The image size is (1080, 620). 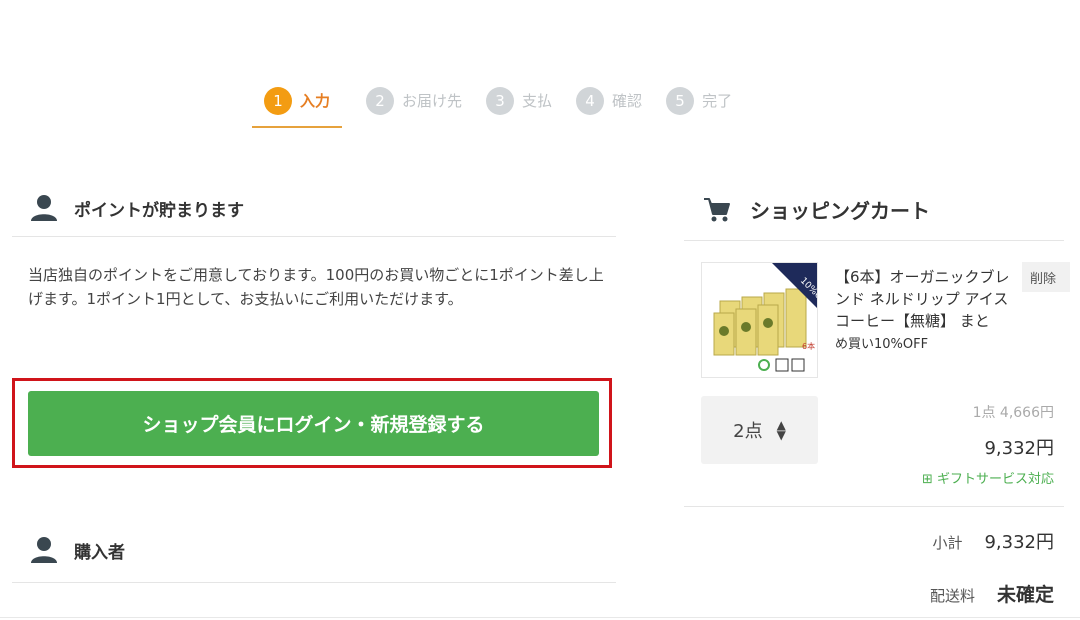 I want to click on quantity-stepper-icon: ▲ ▼, so click(x=781, y=430).